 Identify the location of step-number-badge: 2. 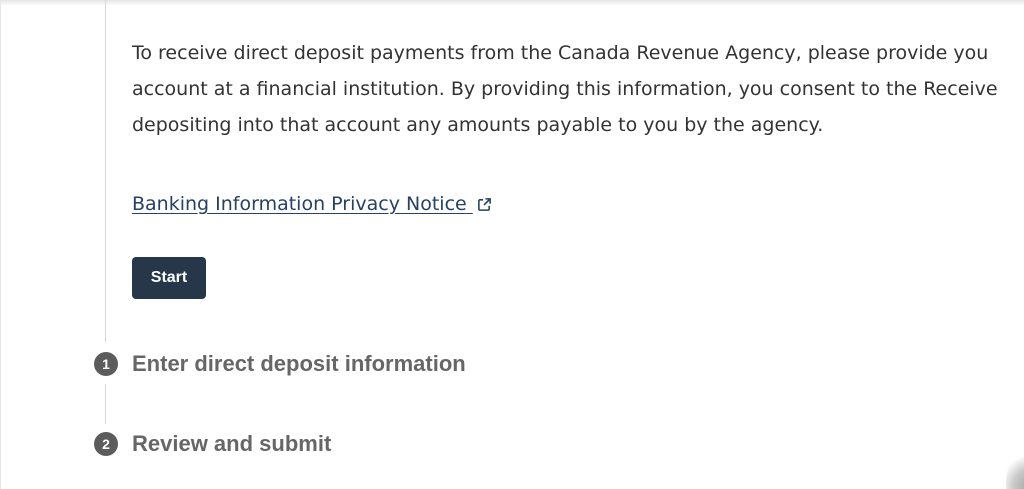
(106, 444).